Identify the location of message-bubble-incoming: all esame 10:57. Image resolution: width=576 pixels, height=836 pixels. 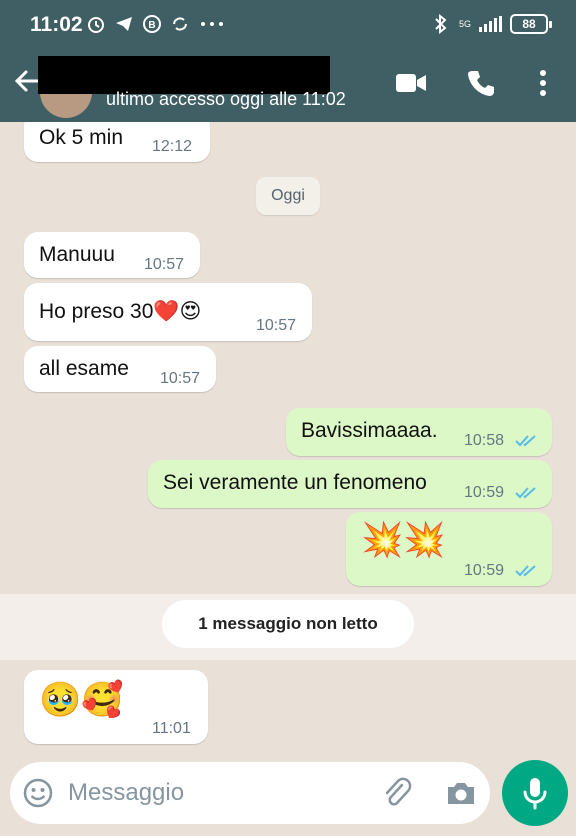
(120, 369).